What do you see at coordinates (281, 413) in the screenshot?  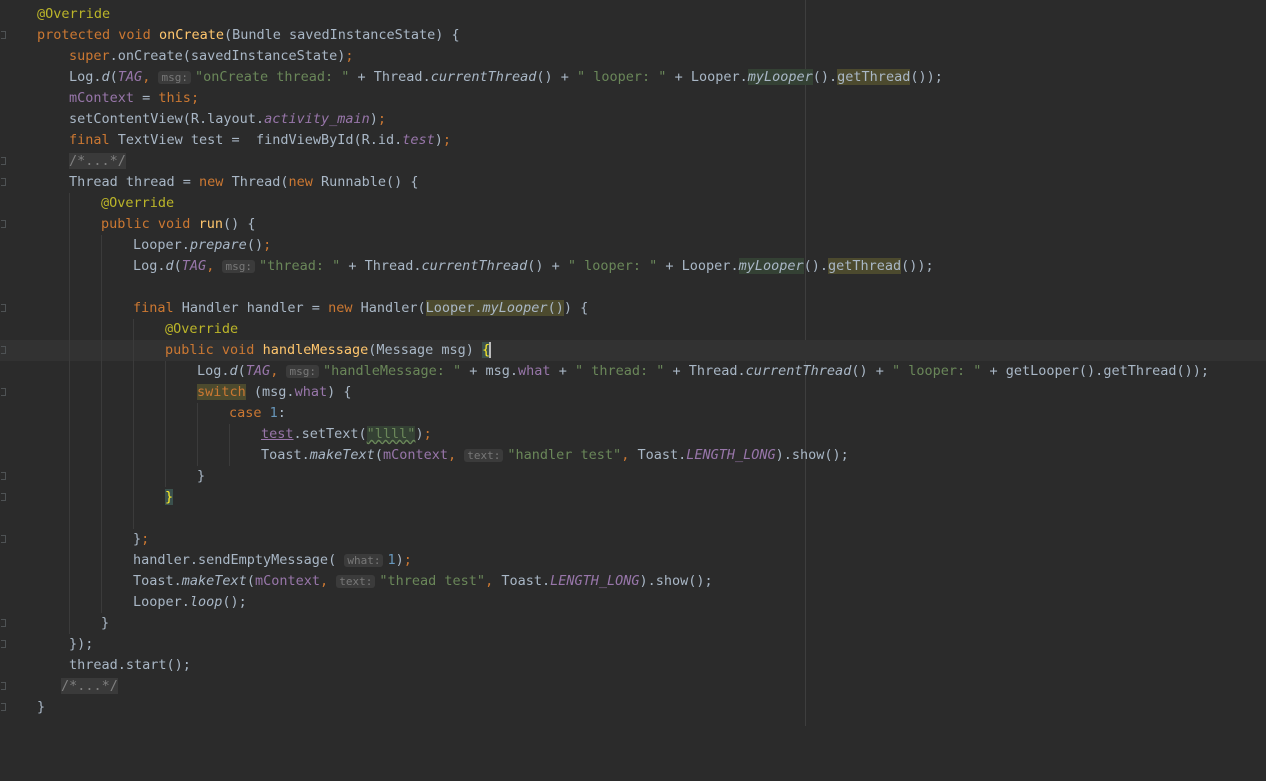 I see `code-text: :` at bounding box center [281, 413].